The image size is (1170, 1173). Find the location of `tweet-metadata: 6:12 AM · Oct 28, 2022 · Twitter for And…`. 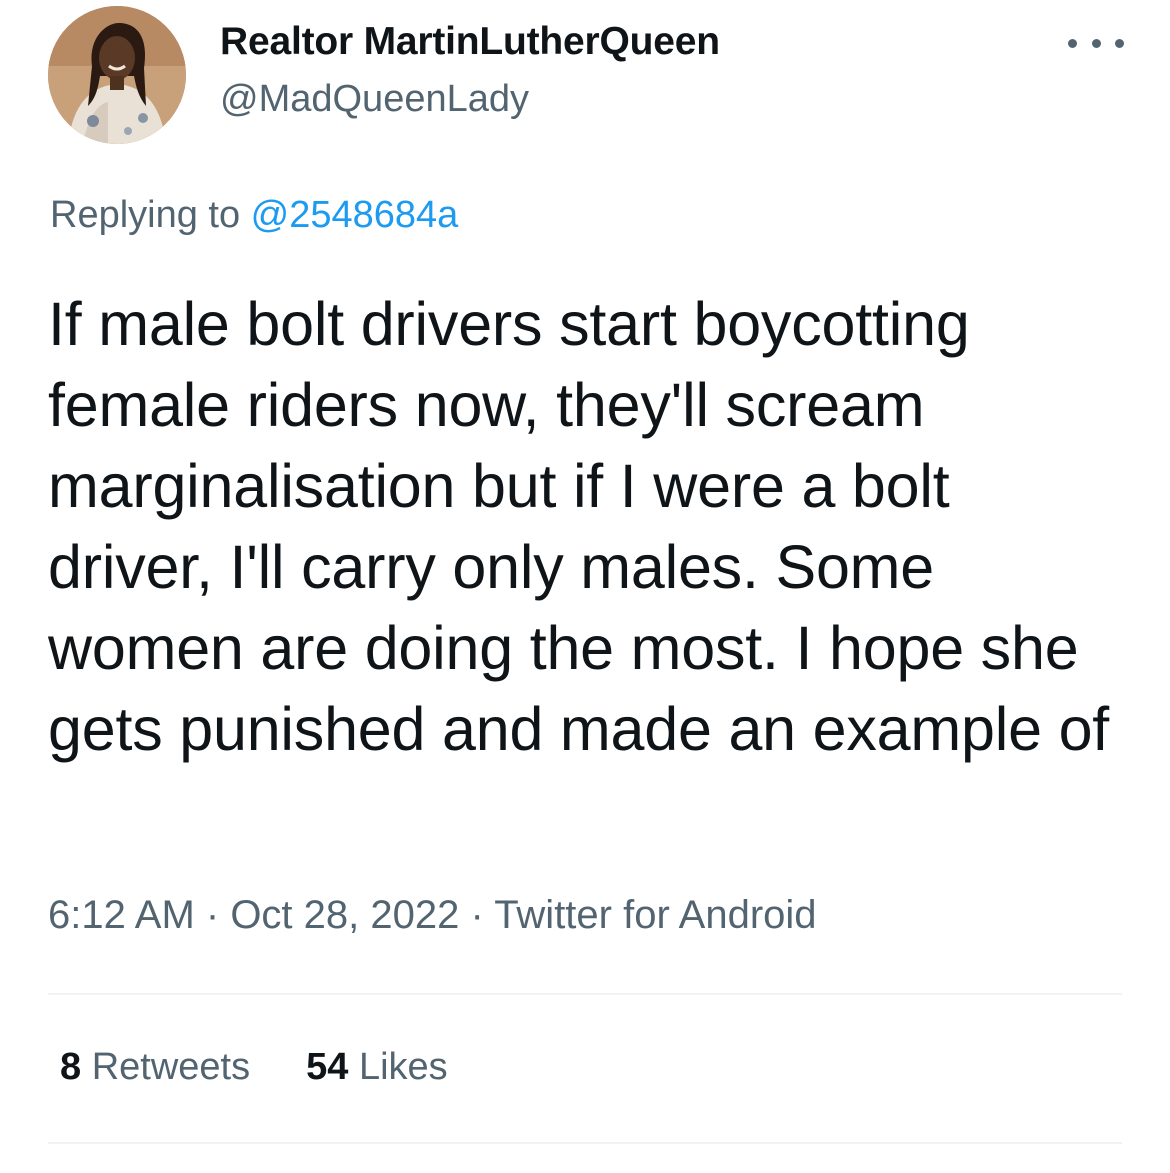

tweet-metadata: 6:12 AM · Oct 28, 2022 · Twitter for And… is located at coordinates (432, 915).